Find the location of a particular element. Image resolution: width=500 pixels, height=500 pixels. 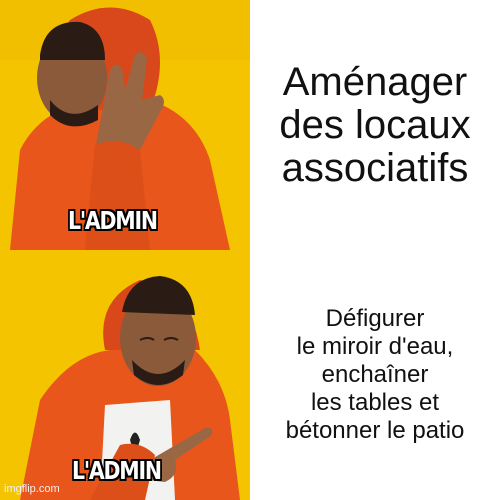

bottom-overlay-label: L'ADMIN is located at coordinates (117, 470).